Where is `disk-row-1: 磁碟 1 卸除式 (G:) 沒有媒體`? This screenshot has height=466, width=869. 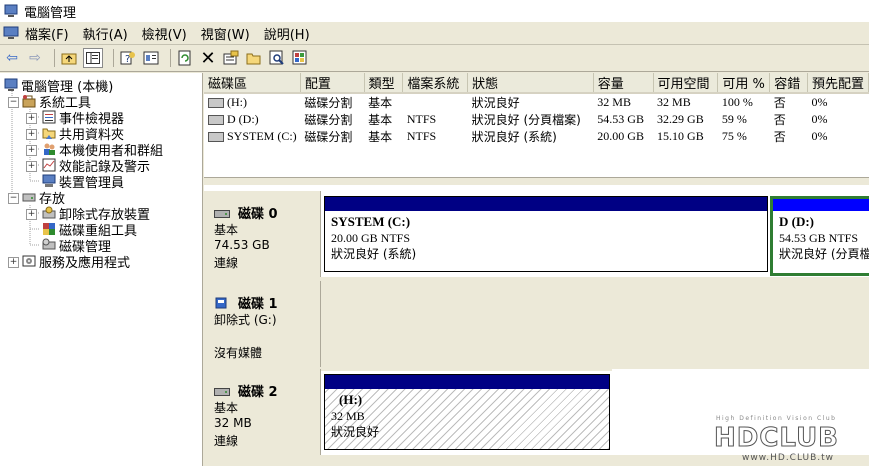
disk-row-1: 磁碟 1 卸除式 (G:) 沒有媒體 is located at coordinates (536, 326).